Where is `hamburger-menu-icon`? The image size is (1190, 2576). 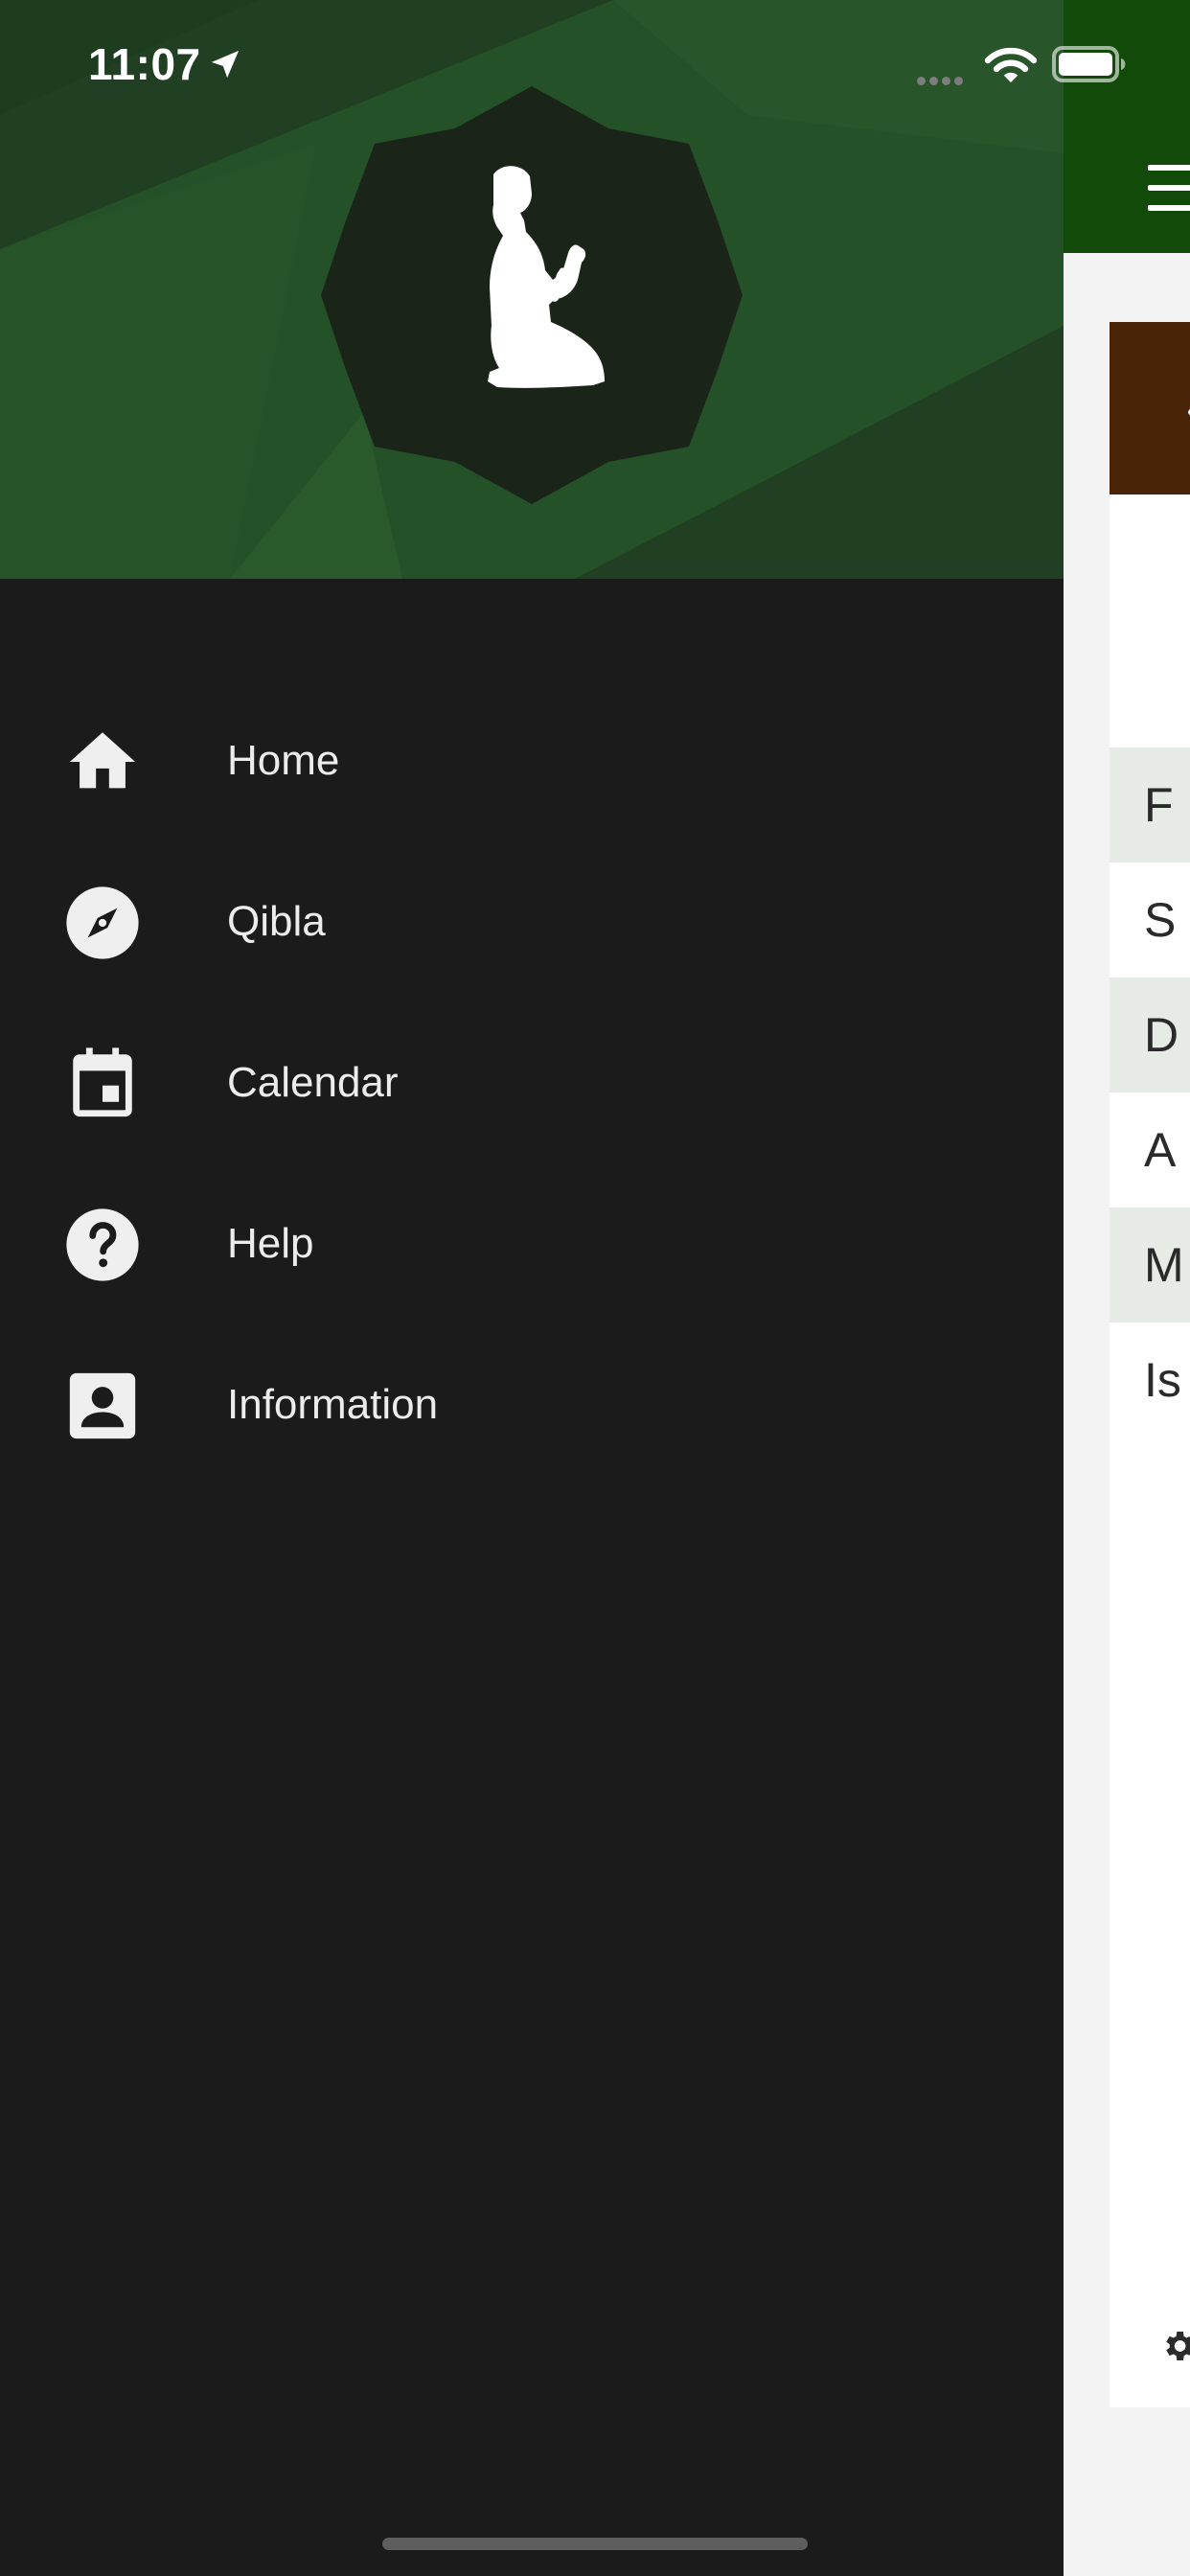
hamburger-menu-icon is located at coordinates (1169, 189).